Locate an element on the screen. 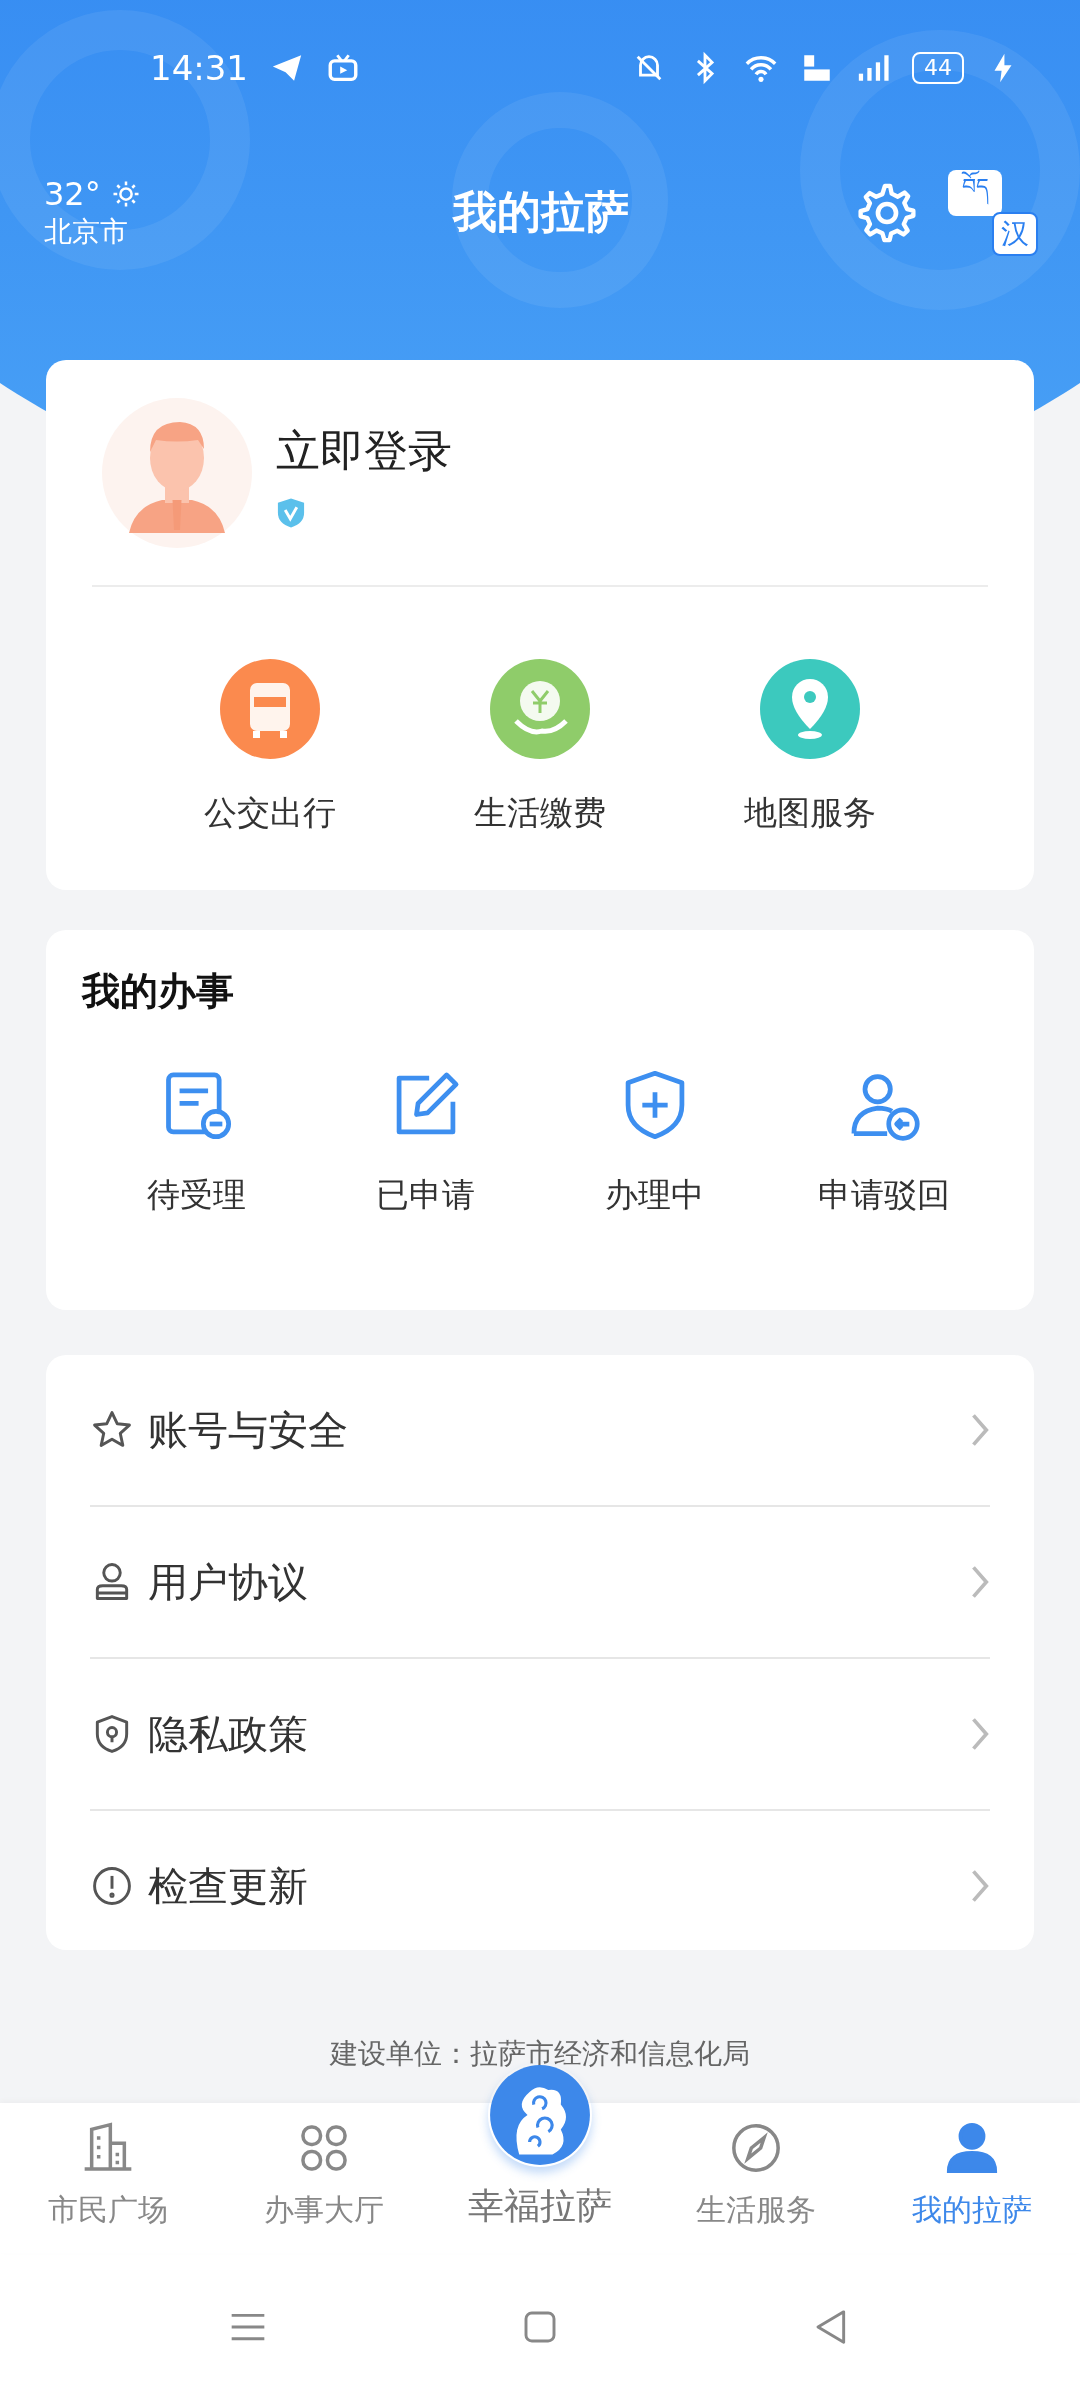  affair-label: 申请驳回 is located at coordinates (883, 1195).